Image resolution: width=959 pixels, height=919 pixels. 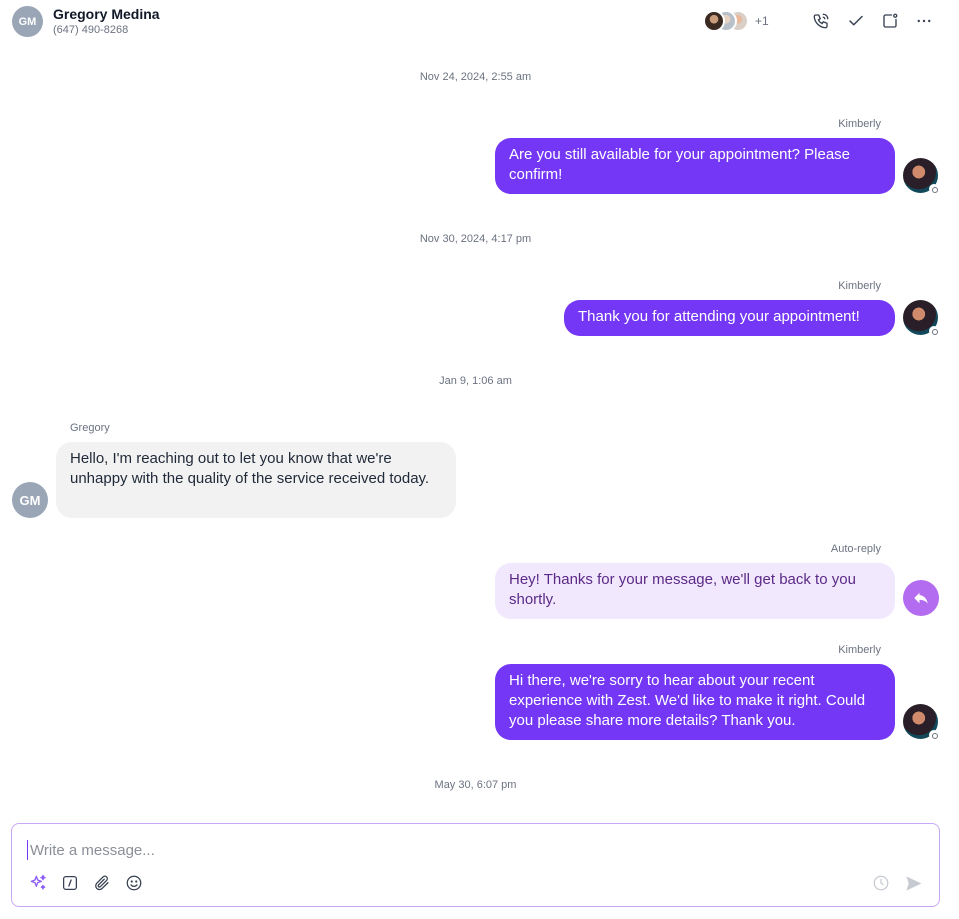 What do you see at coordinates (70, 883) in the screenshot?
I see `snippets-icon` at bounding box center [70, 883].